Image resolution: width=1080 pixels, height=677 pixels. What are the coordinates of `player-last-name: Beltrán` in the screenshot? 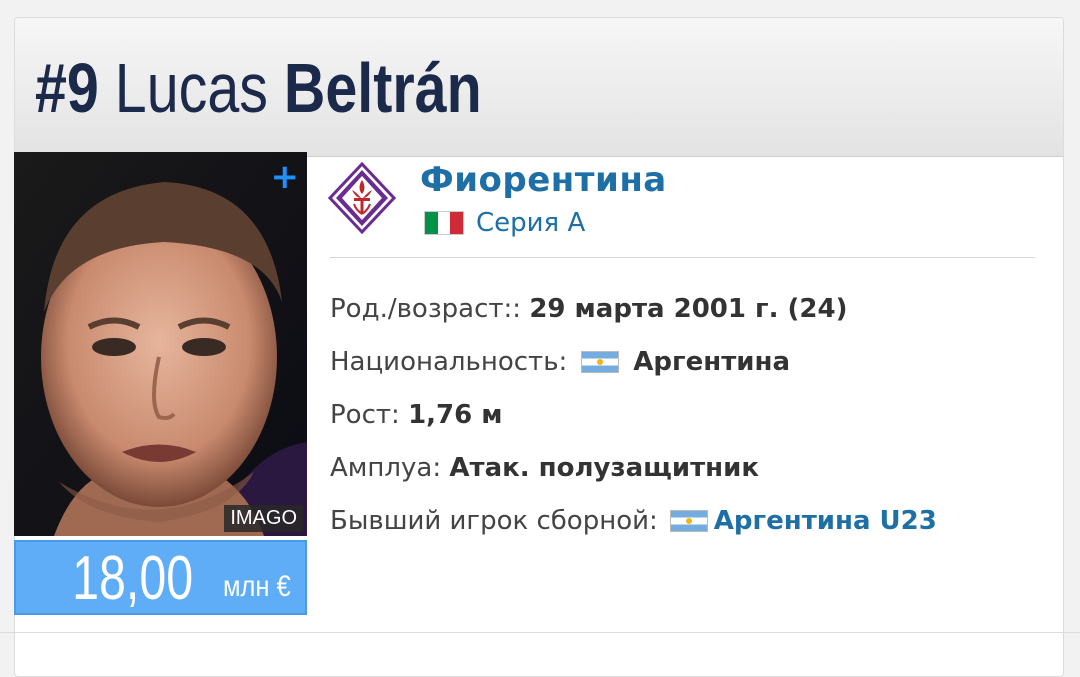 It's located at (382, 88).